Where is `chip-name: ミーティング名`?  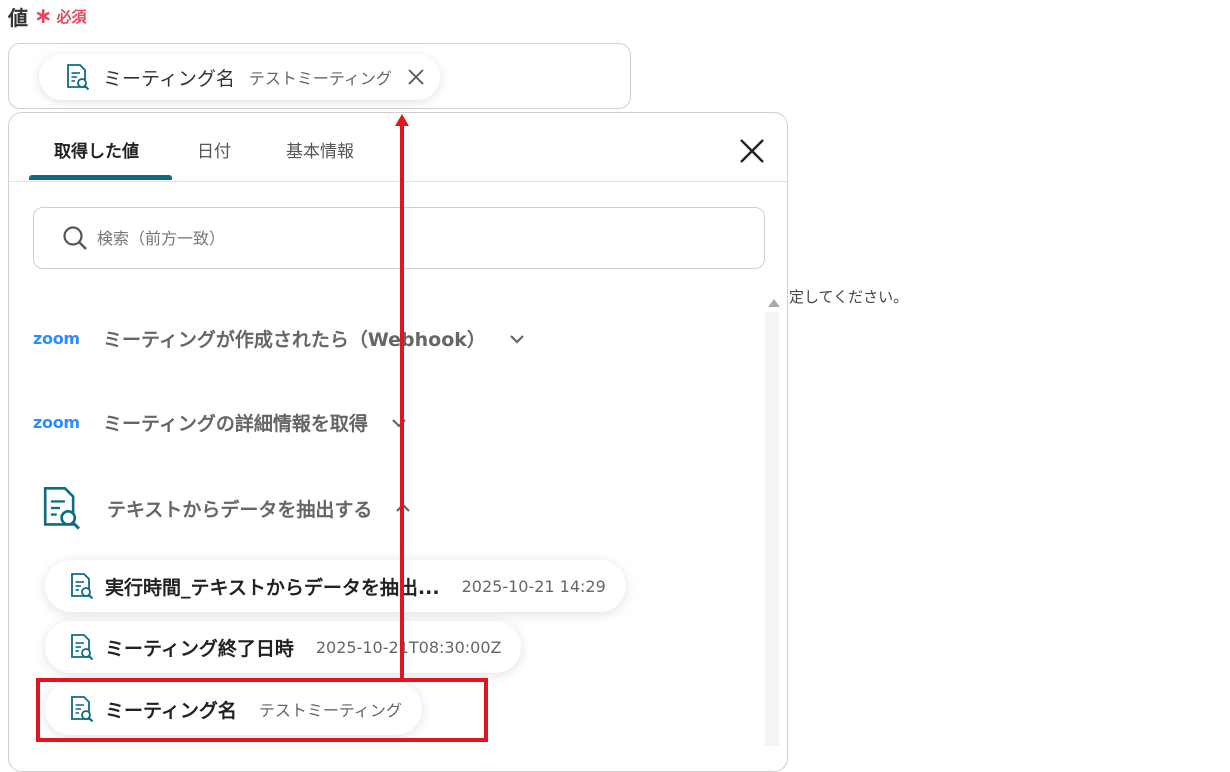 chip-name: ミーティング名 is located at coordinates (169, 78).